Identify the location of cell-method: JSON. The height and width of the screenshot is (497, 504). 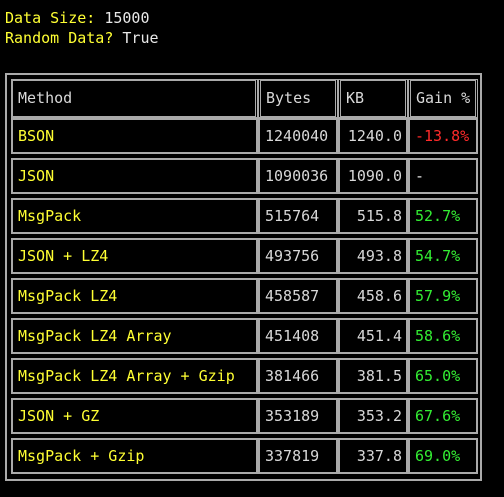
(134, 176).